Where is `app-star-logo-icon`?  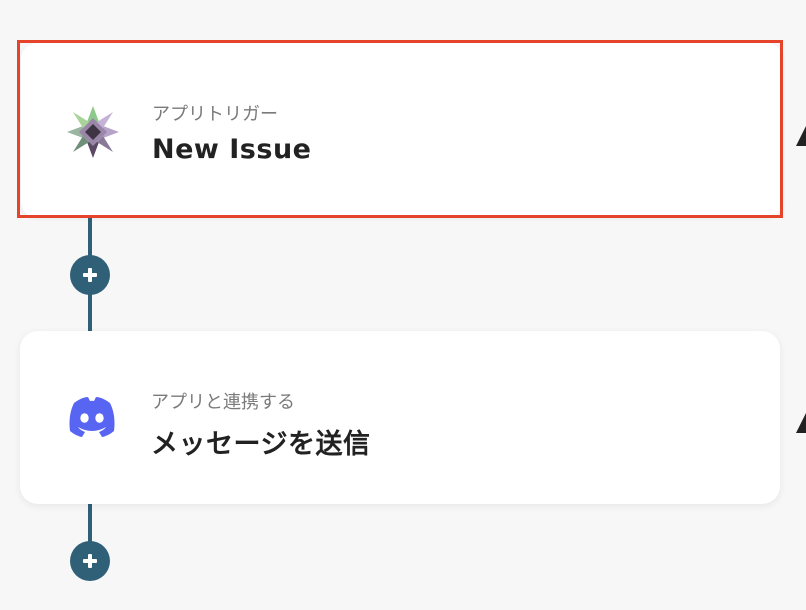 app-star-logo-icon is located at coordinates (93, 132).